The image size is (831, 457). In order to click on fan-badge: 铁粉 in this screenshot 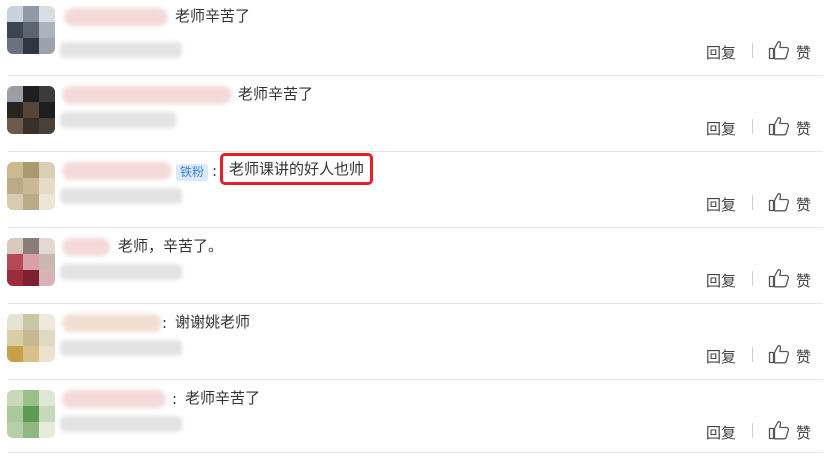, I will do `click(192, 172)`.